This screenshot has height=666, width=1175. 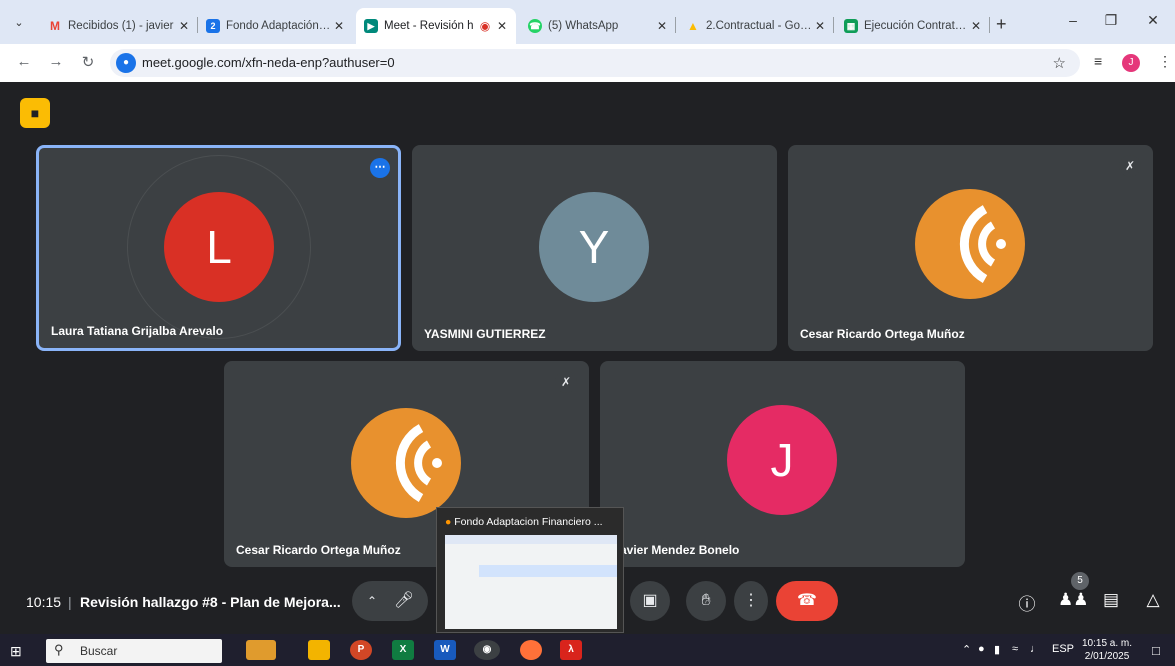 What do you see at coordinates (531, 650) in the screenshot?
I see `firefox-icon` at bounding box center [531, 650].